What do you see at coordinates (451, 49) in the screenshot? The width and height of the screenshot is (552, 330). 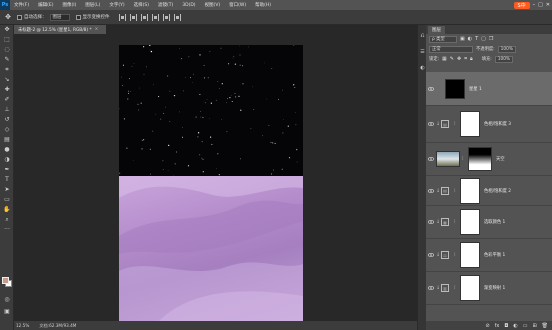 I see `blend-mode-dropdown: 正常` at bounding box center [451, 49].